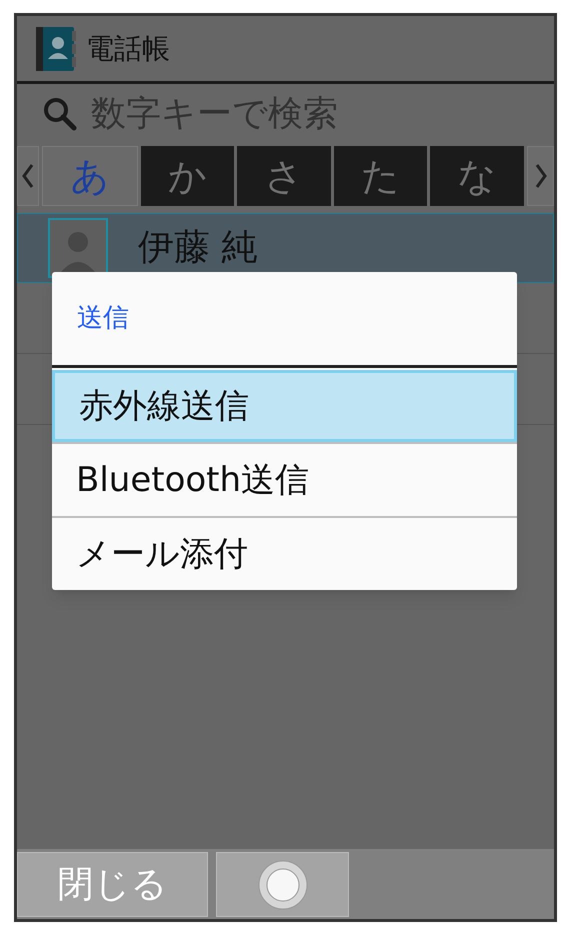 This screenshot has width=570, height=936. I want to click on center-softkey, so click(282, 884).